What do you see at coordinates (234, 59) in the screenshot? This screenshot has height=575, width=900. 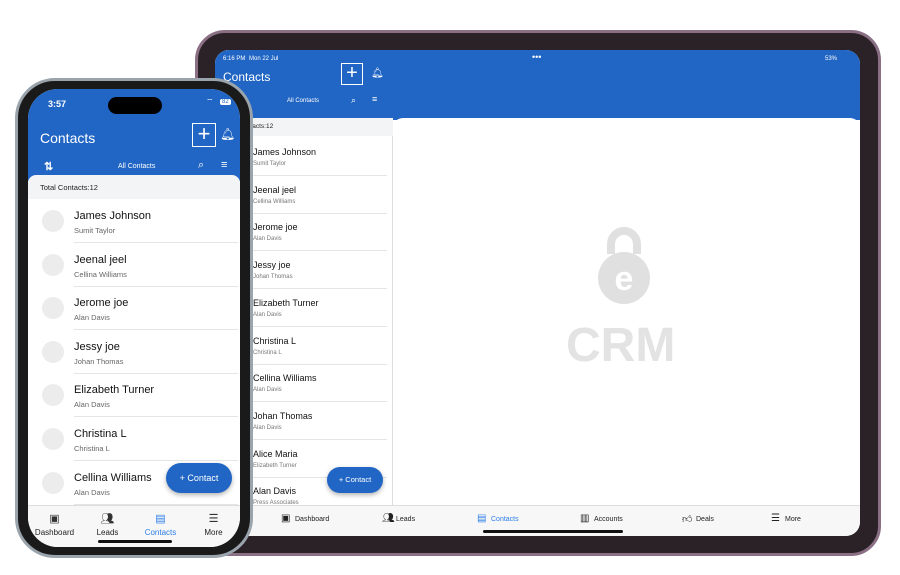 I see `status-time: 6:16 PM` at bounding box center [234, 59].